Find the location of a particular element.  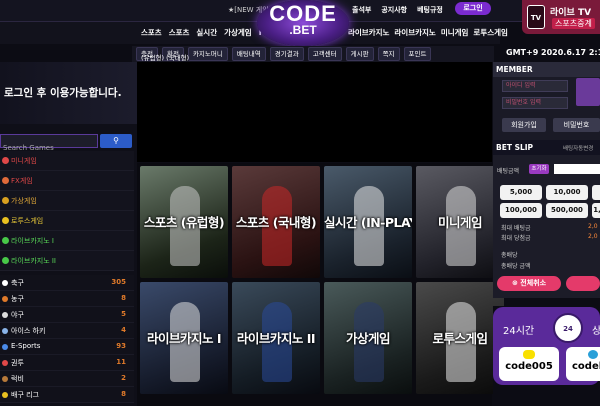

max-win-label: 최대 당첨금 is located at coordinates (516, 238).